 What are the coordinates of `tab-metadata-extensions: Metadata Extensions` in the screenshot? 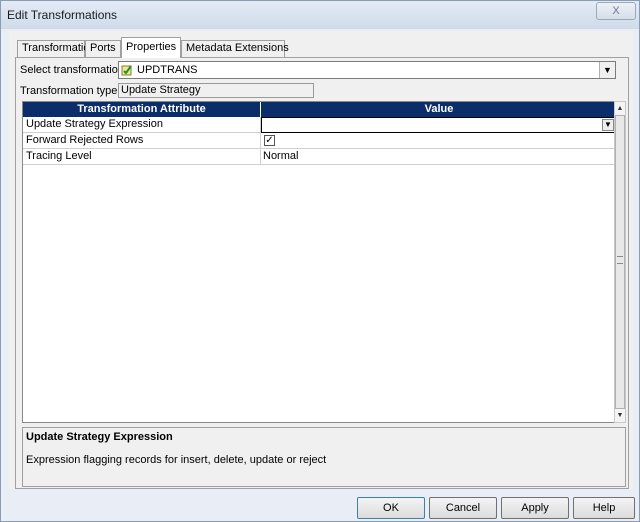 It's located at (235, 48).